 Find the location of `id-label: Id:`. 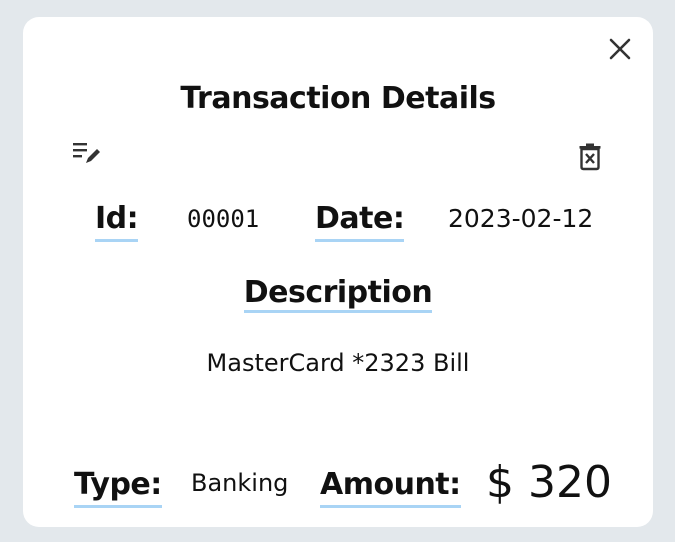

id-label: Id: is located at coordinates (117, 220).